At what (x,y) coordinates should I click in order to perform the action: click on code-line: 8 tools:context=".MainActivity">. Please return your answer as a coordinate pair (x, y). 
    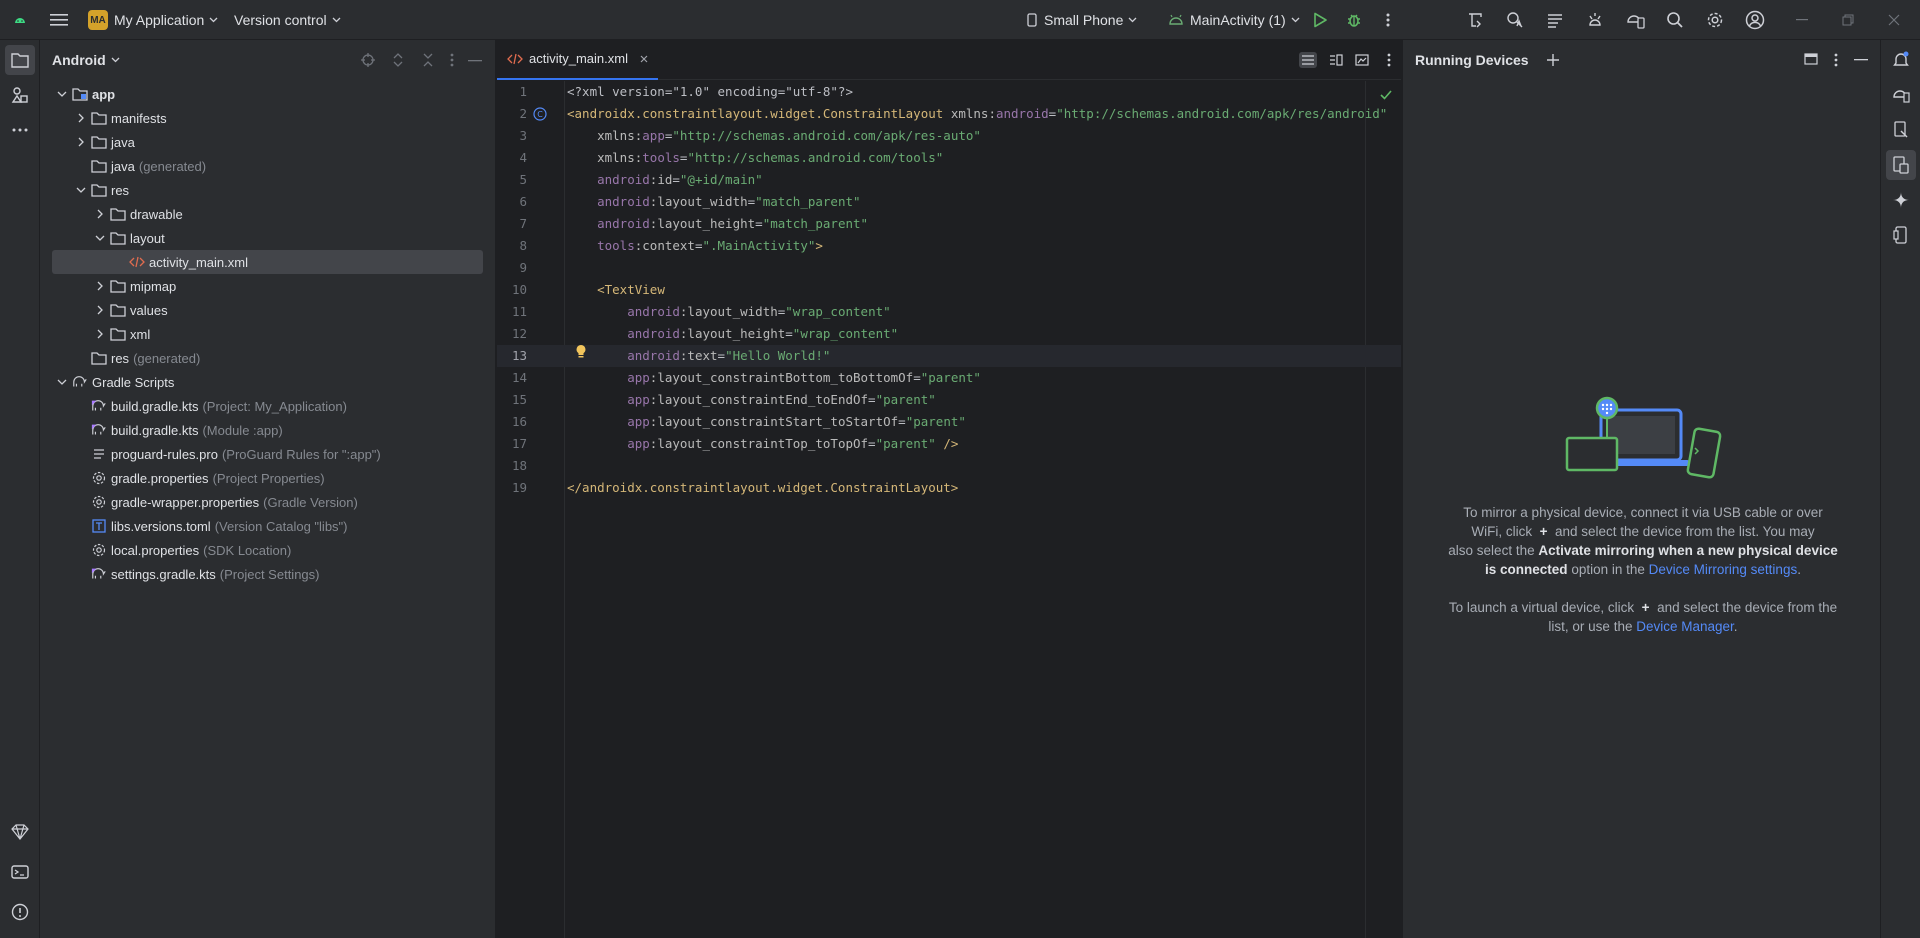
    Looking at the image, I should click on (949, 246).